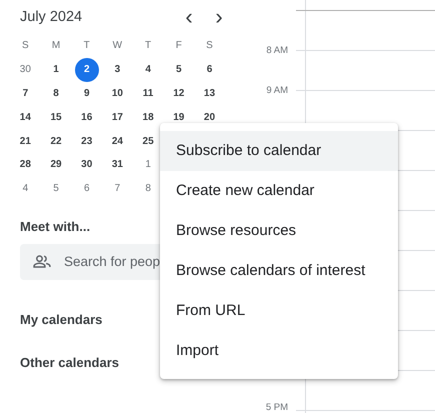  I want to click on date-cell: 15, so click(56, 117).